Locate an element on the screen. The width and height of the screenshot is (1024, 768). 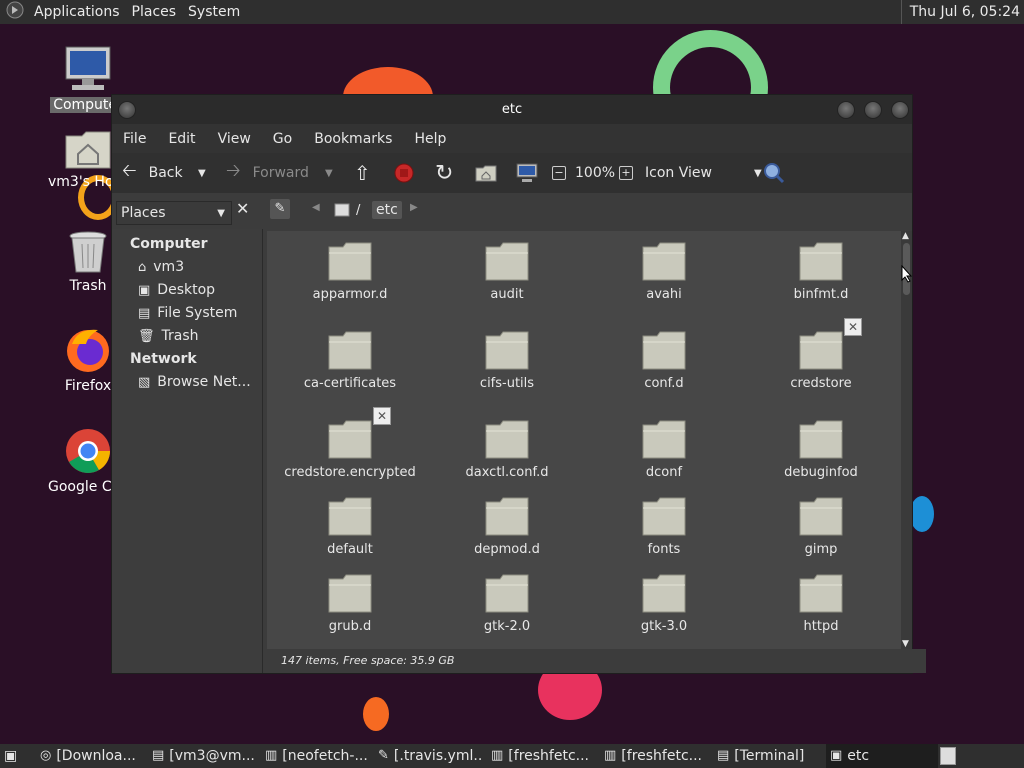
window-titlebar: etc is located at coordinates (512, 109).